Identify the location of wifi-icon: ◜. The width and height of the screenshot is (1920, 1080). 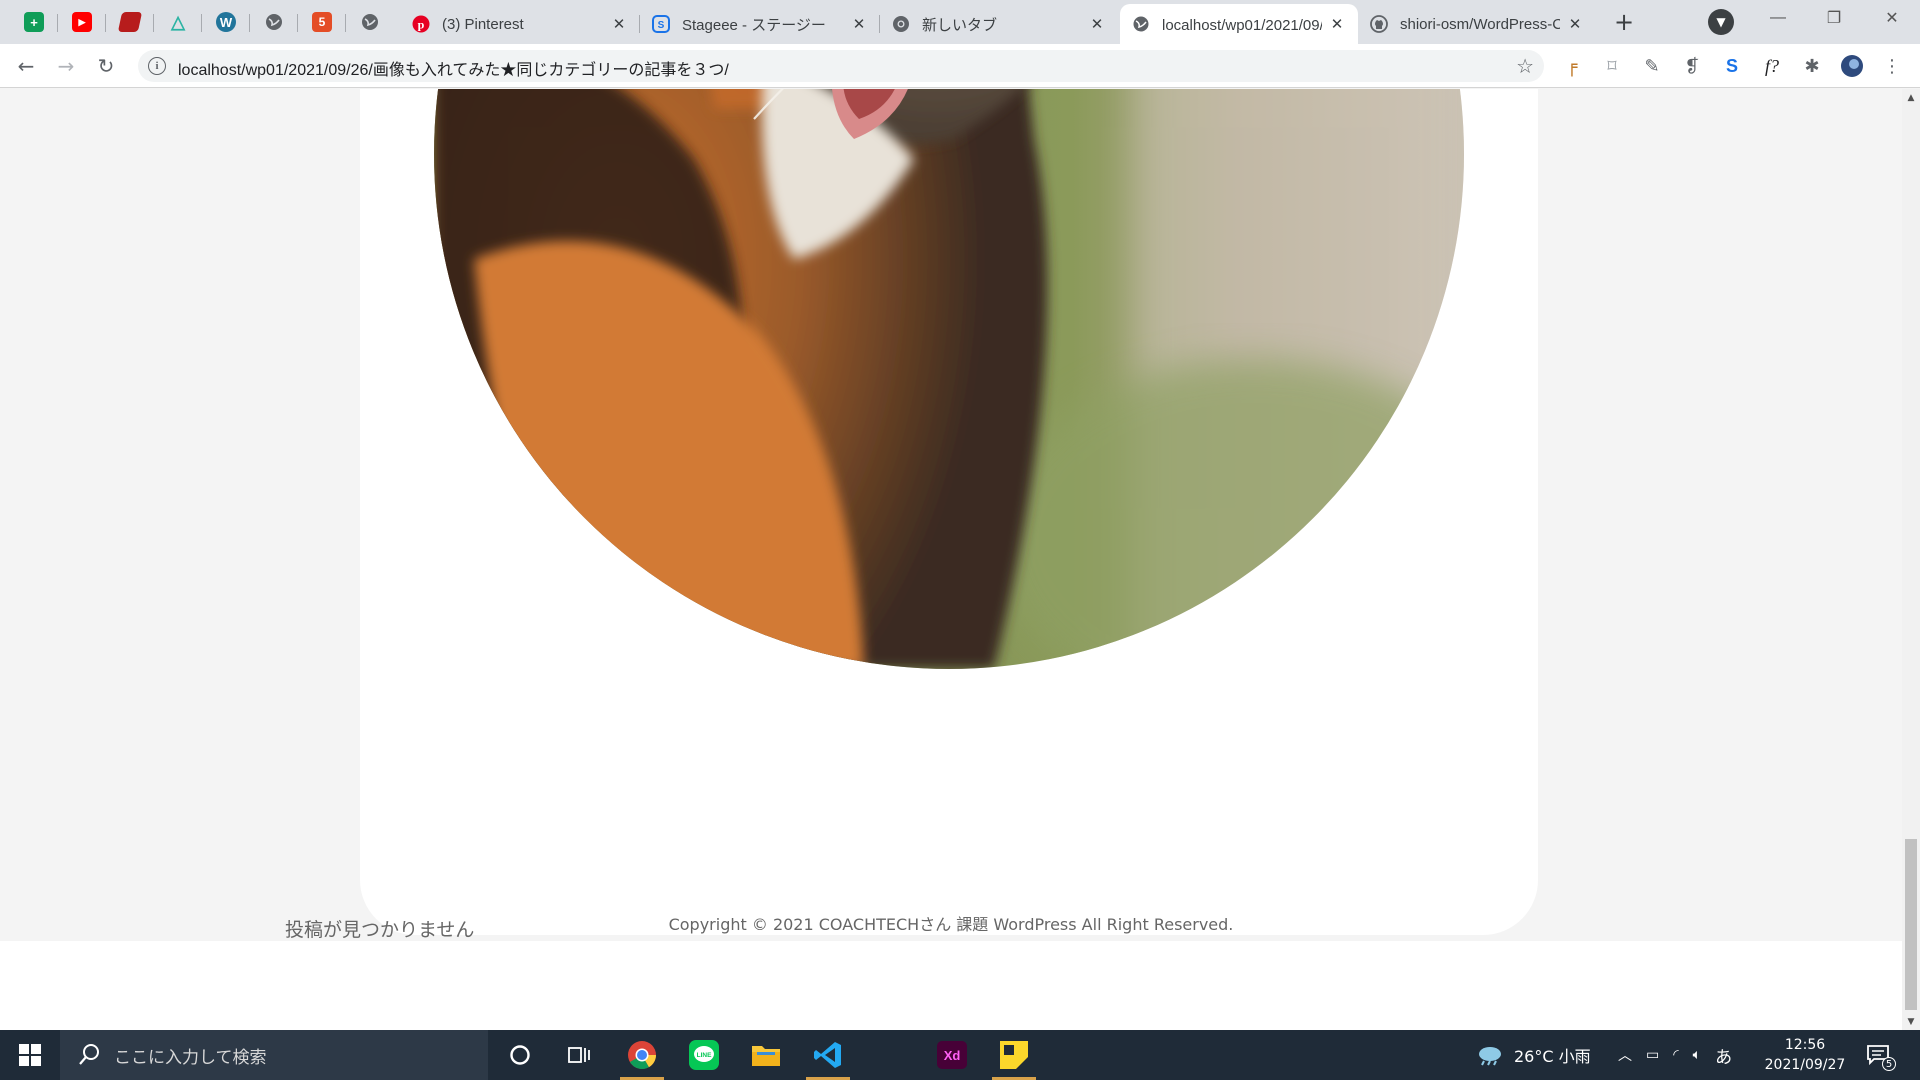
(1675, 1055).